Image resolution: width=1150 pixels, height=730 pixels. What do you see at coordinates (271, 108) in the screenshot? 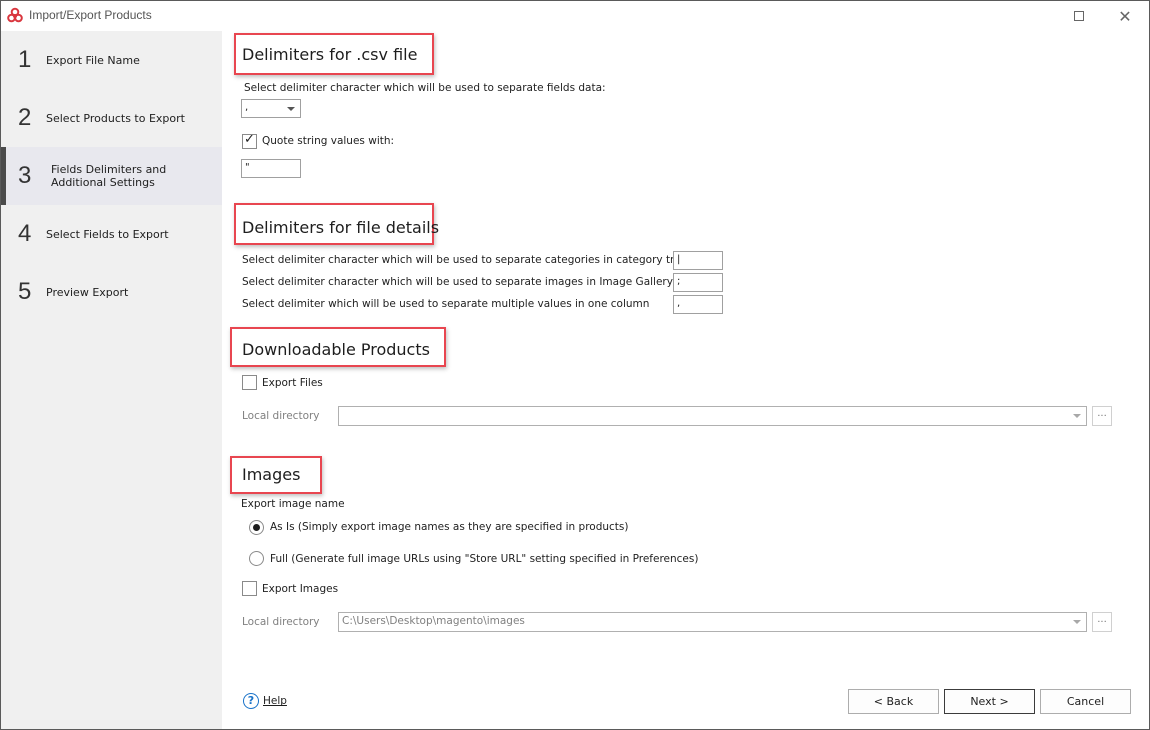
I see `csv-delimiter-select: ,` at bounding box center [271, 108].